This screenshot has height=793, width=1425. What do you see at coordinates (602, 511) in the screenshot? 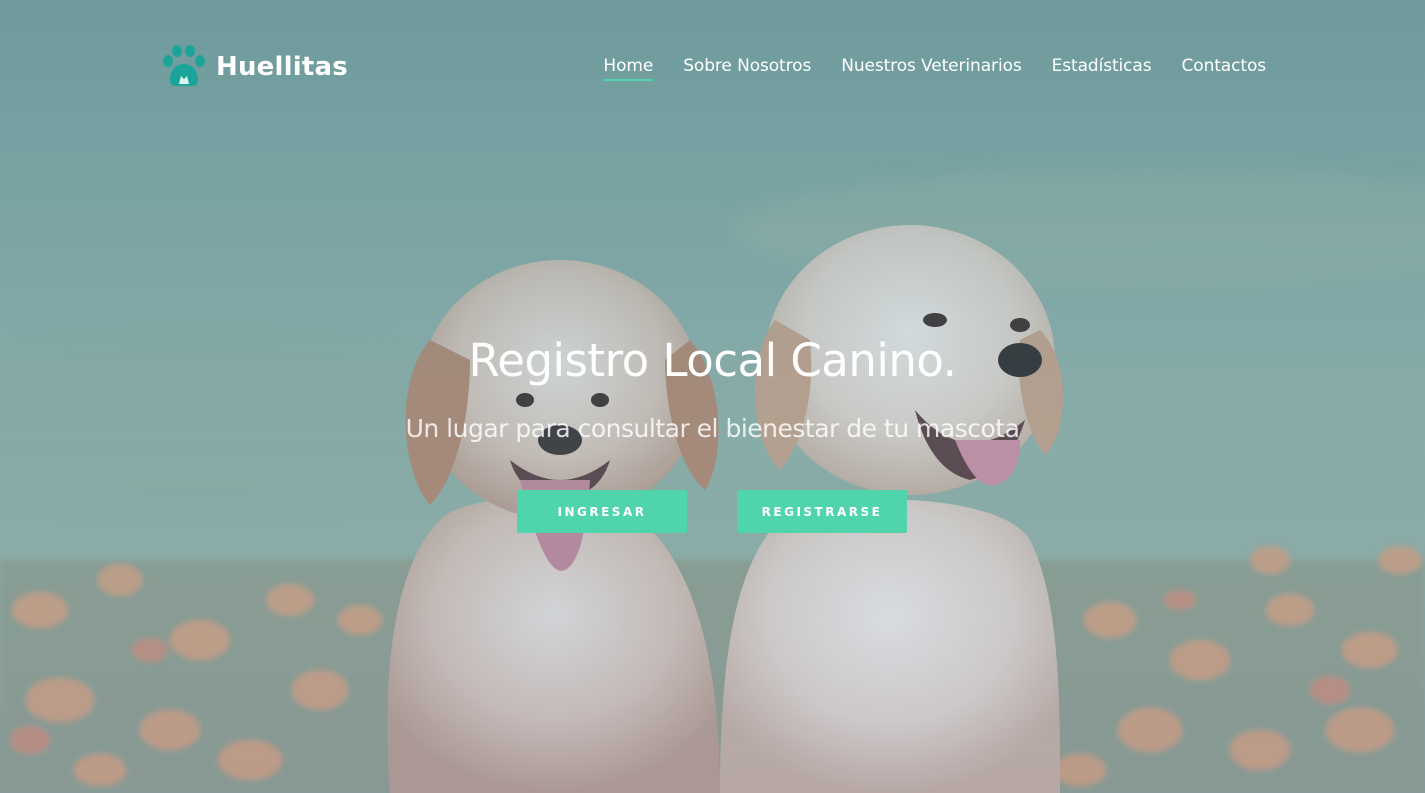
I see `login-button: INGRESAR` at bounding box center [602, 511].